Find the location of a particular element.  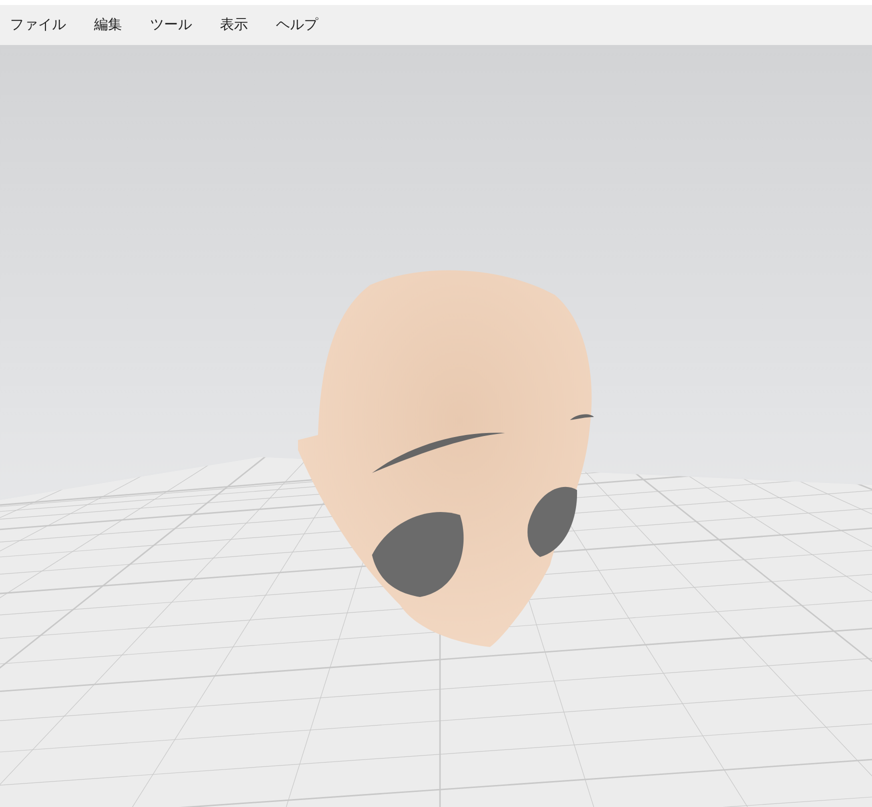

menu-item: ファイル is located at coordinates (38, 25).